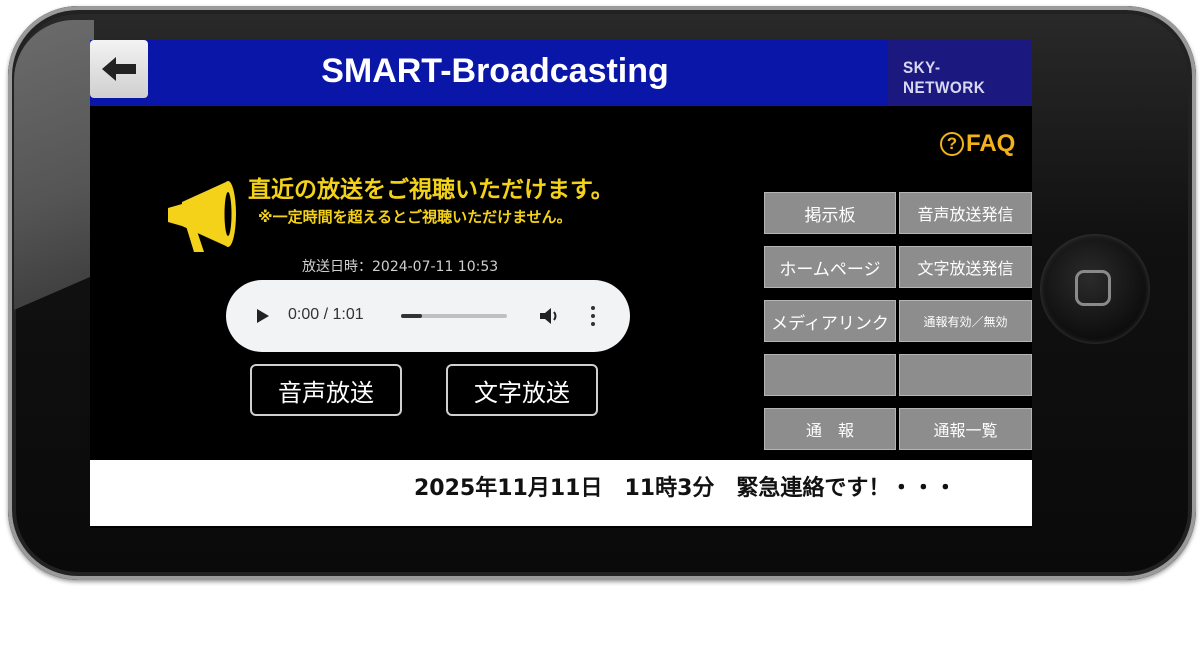 The width and height of the screenshot is (1200, 650). Describe the element at coordinates (830, 321) in the screenshot. I see `media-link-button: メディアリンク` at that location.